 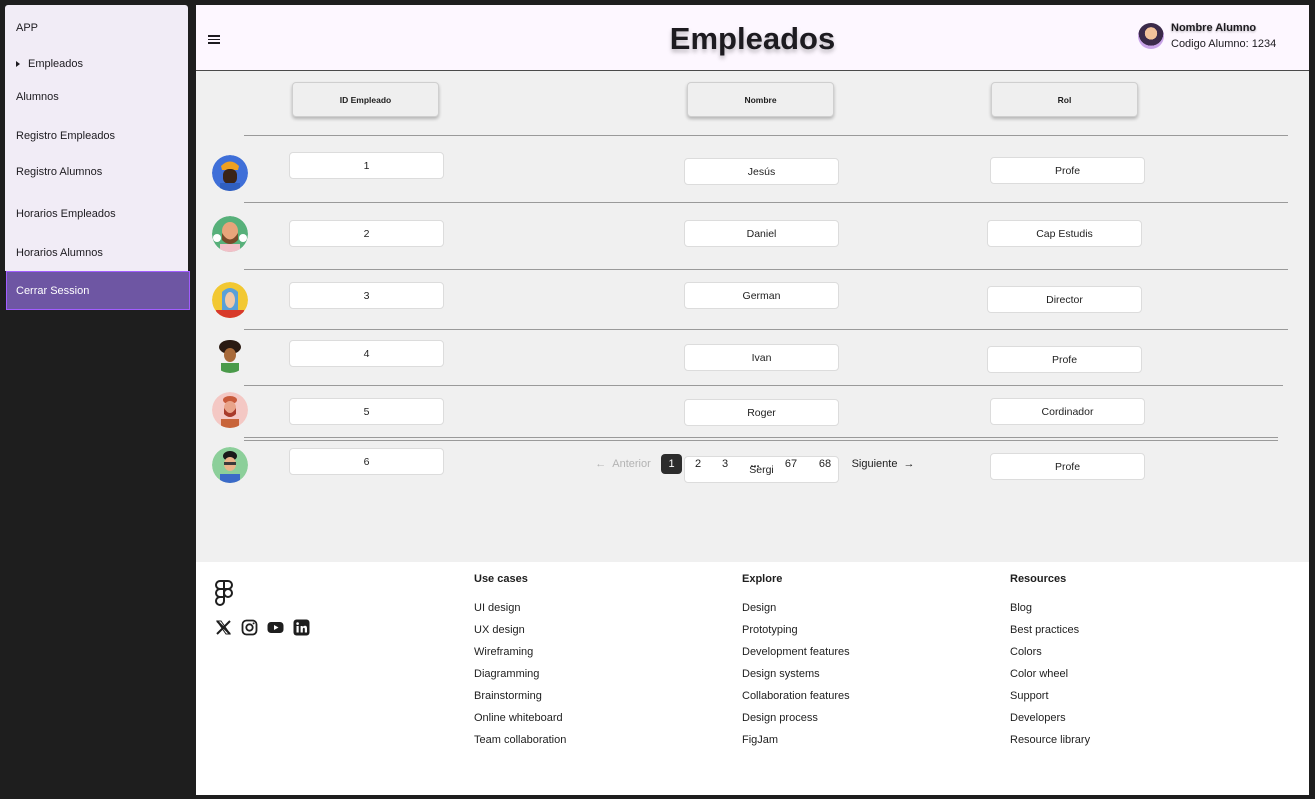 I want to click on pagination-page: 68, so click(x=825, y=464).